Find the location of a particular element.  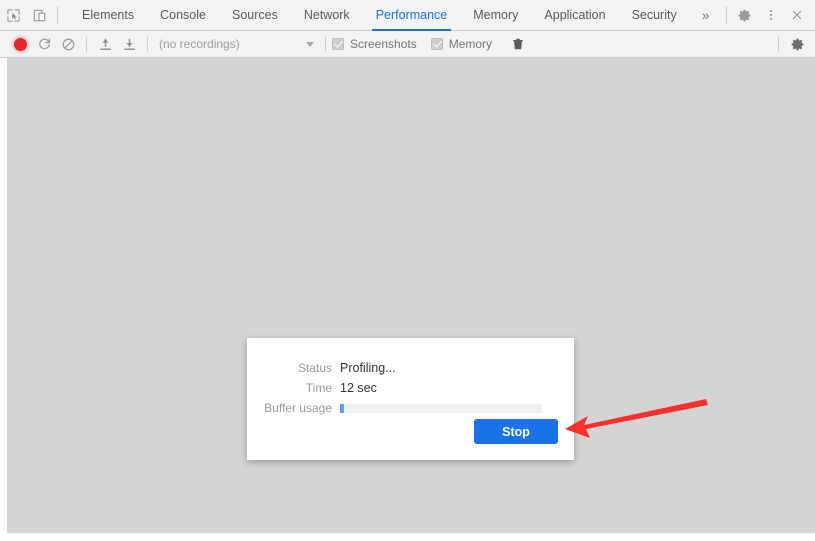

tab-memory: Memory is located at coordinates (495, 15).